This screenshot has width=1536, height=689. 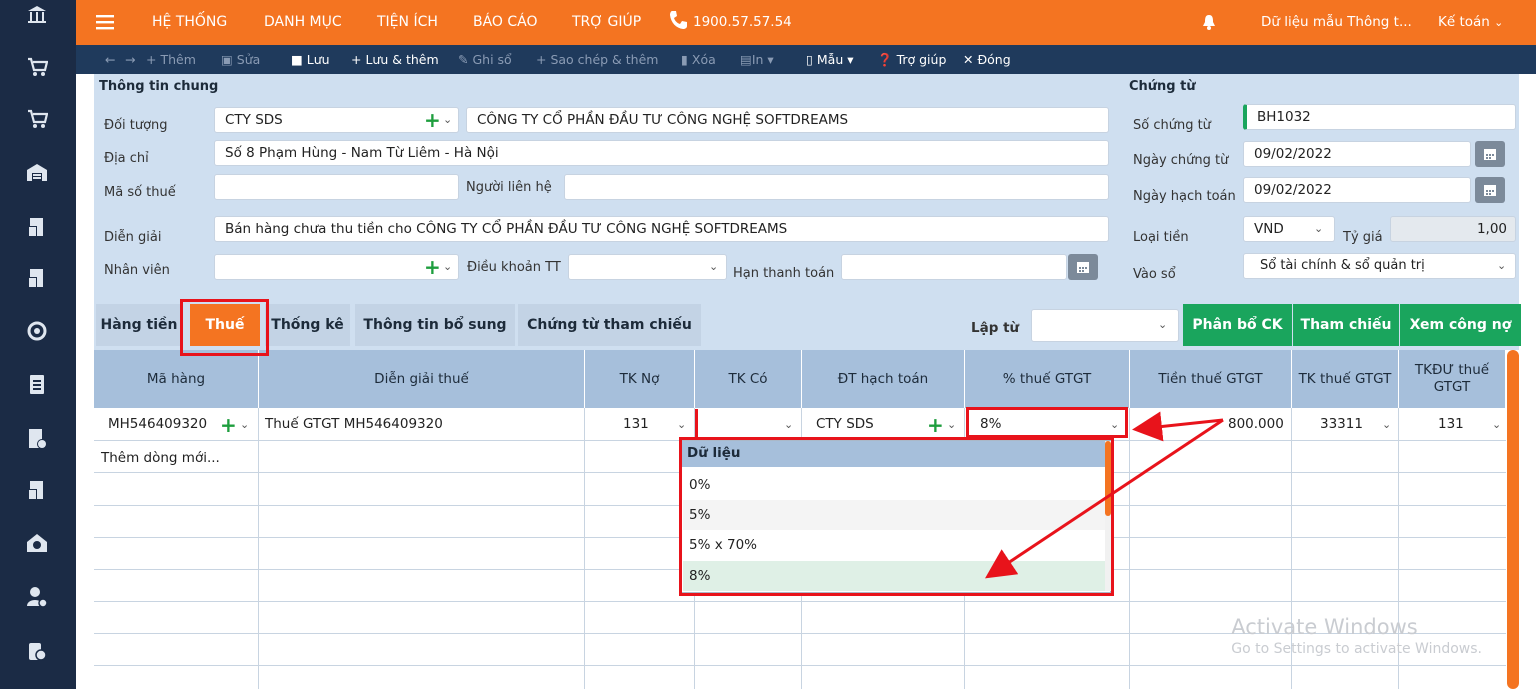 I want to click on watermark-subtitle: Go to Settings to activate Windows., so click(x=1356, y=649).